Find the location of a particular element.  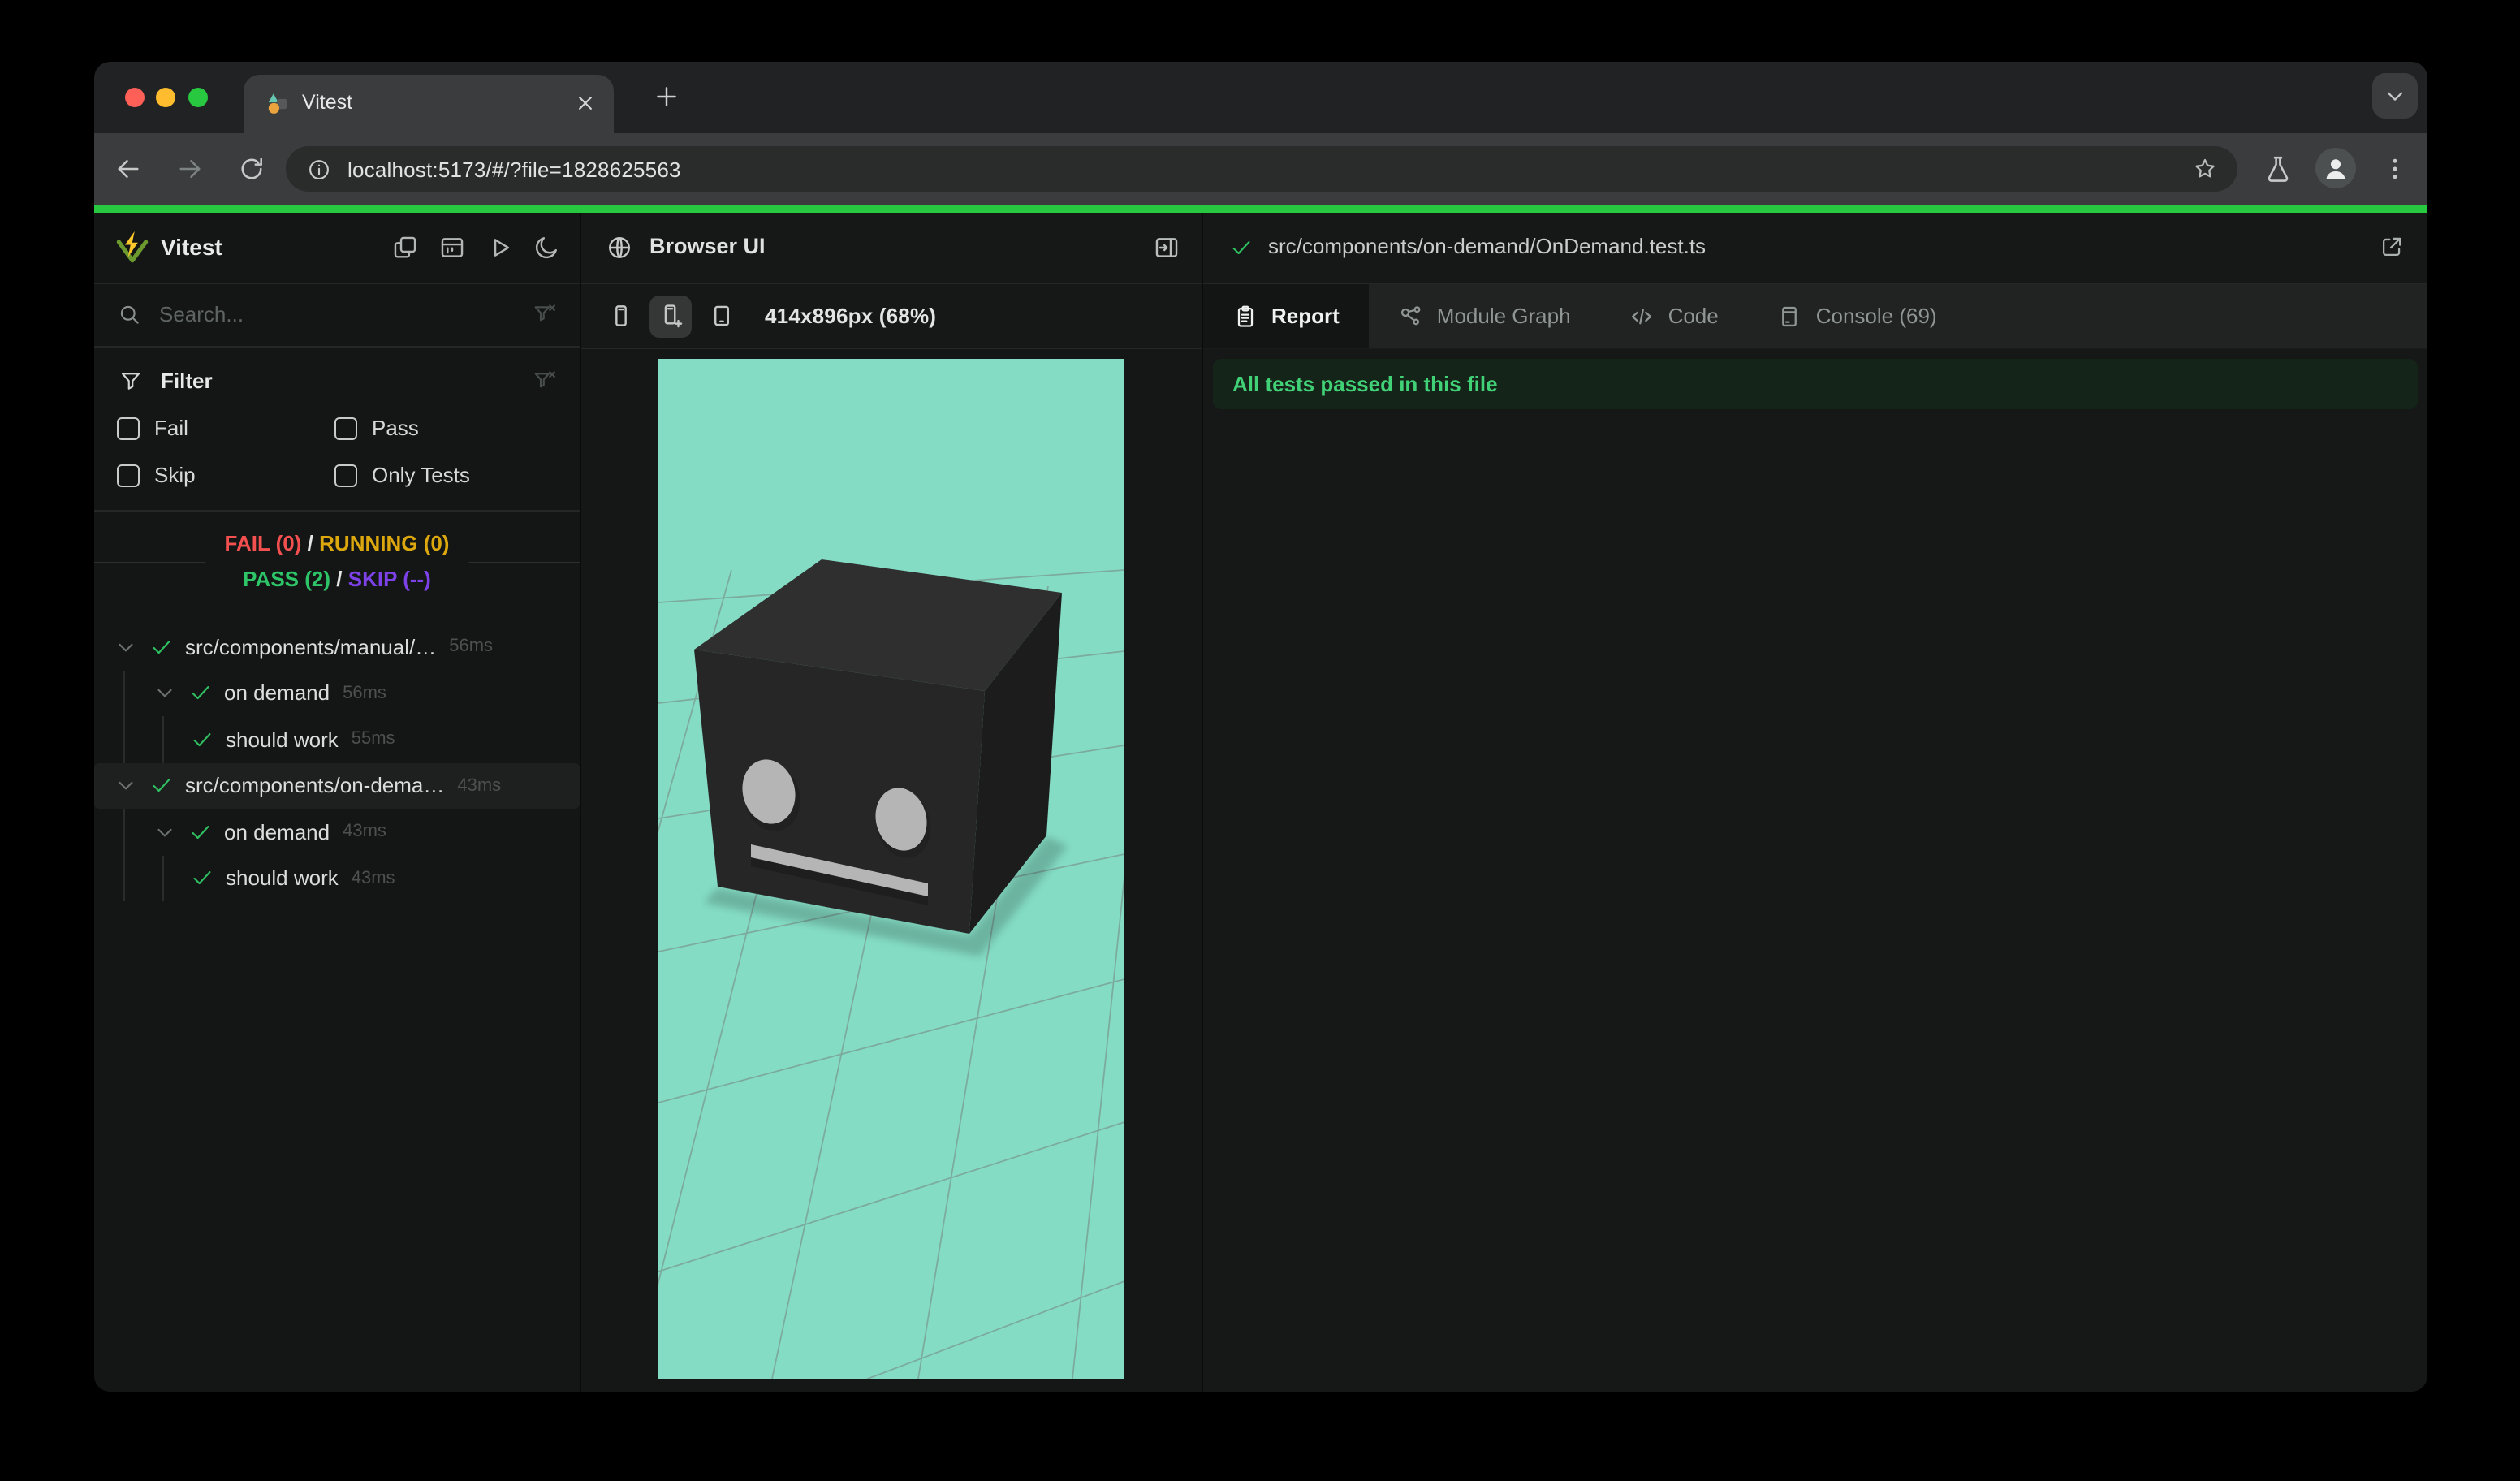

filter-option-label: Fail is located at coordinates (171, 428).